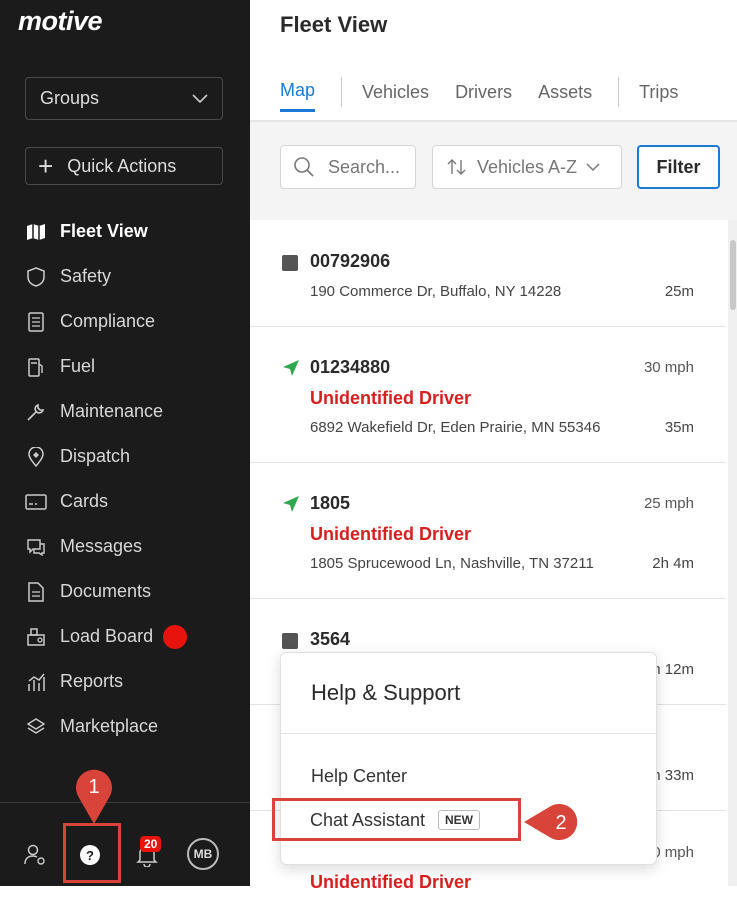  Describe the element at coordinates (125, 591) in the screenshot. I see `sidebar-item-documents: Documents` at that location.